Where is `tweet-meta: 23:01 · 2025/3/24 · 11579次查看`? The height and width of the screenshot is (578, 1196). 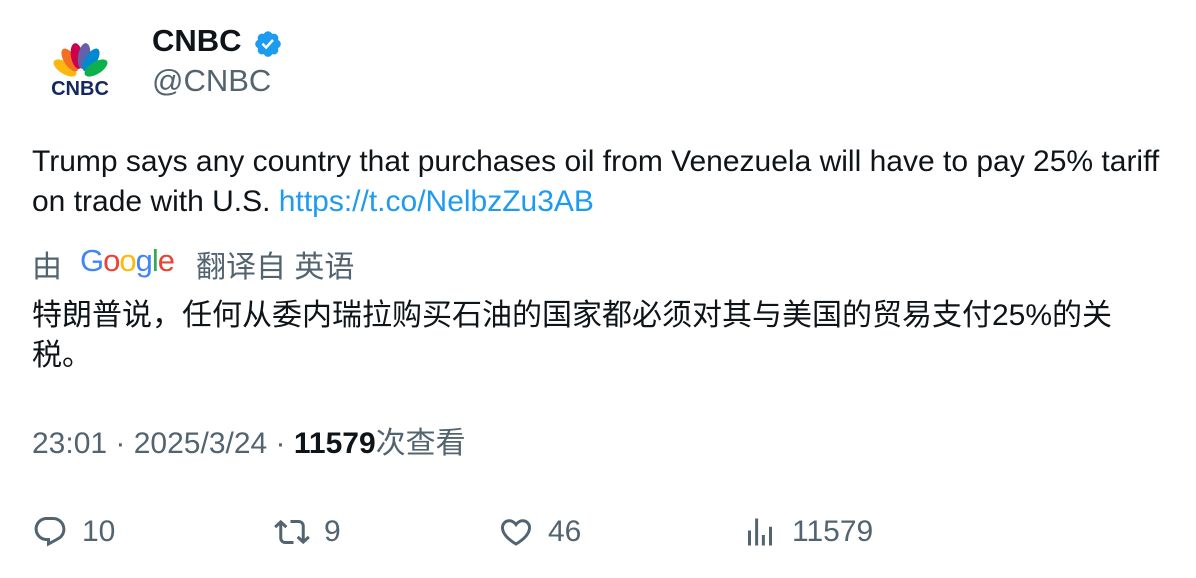 tweet-meta: 23:01 · 2025/3/24 · 11579次查看 is located at coordinates (249, 444).